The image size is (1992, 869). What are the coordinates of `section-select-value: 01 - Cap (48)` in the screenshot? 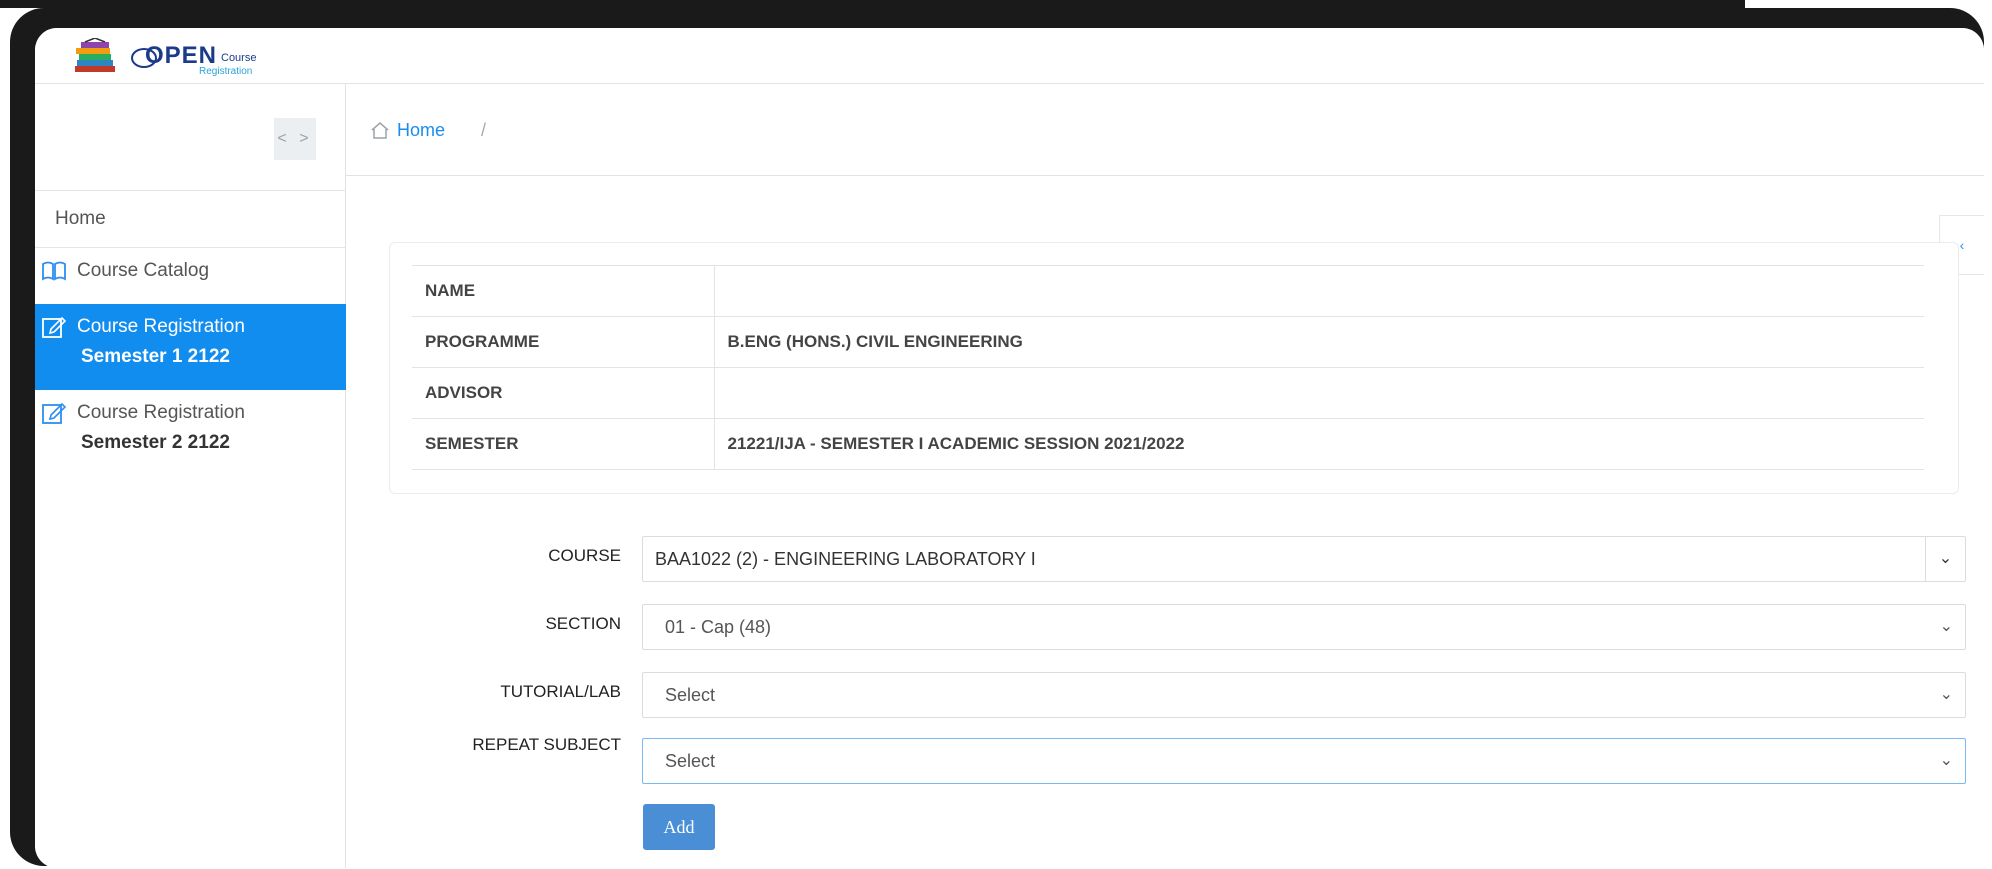 It's located at (718, 627).